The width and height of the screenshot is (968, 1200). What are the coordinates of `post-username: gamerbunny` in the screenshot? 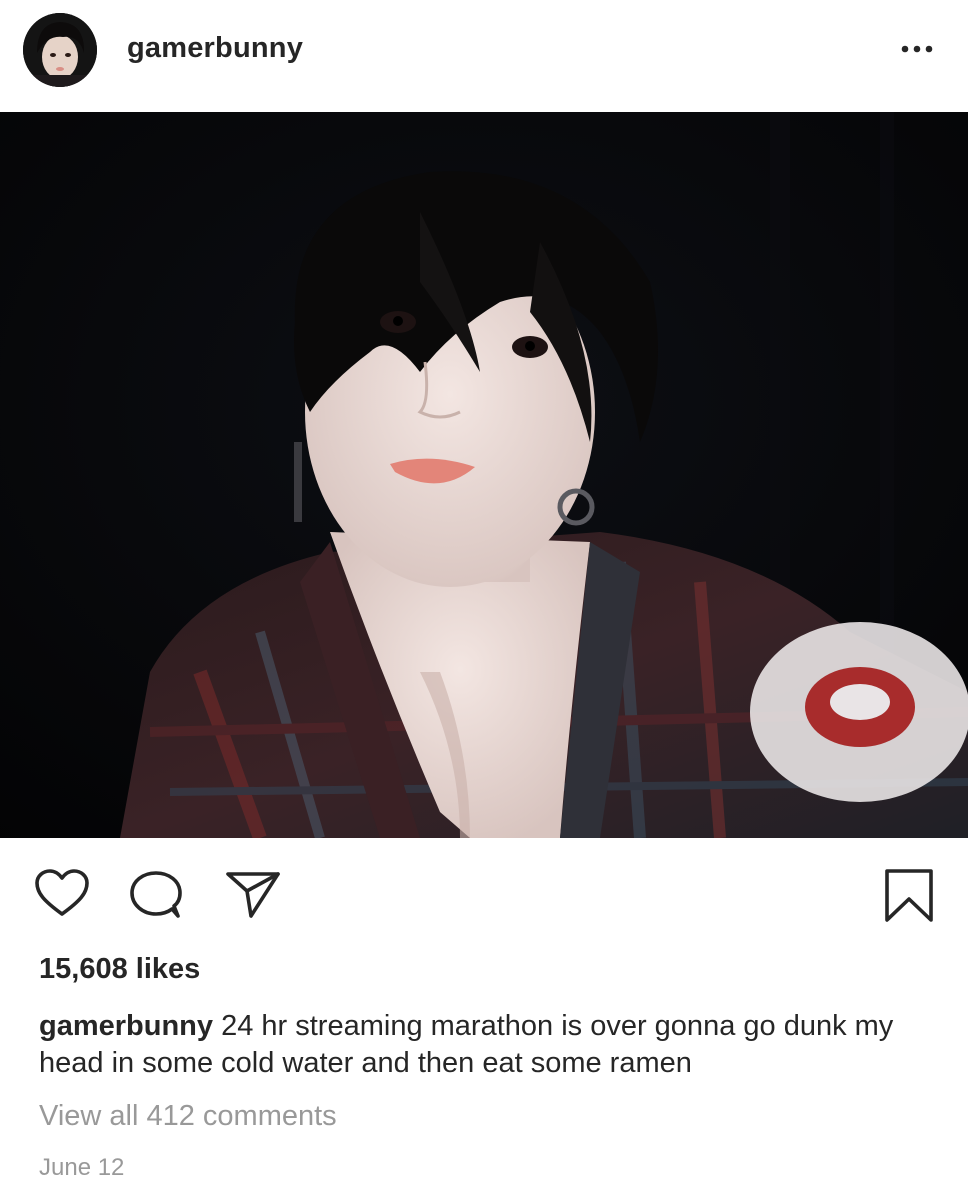 It's located at (215, 48).